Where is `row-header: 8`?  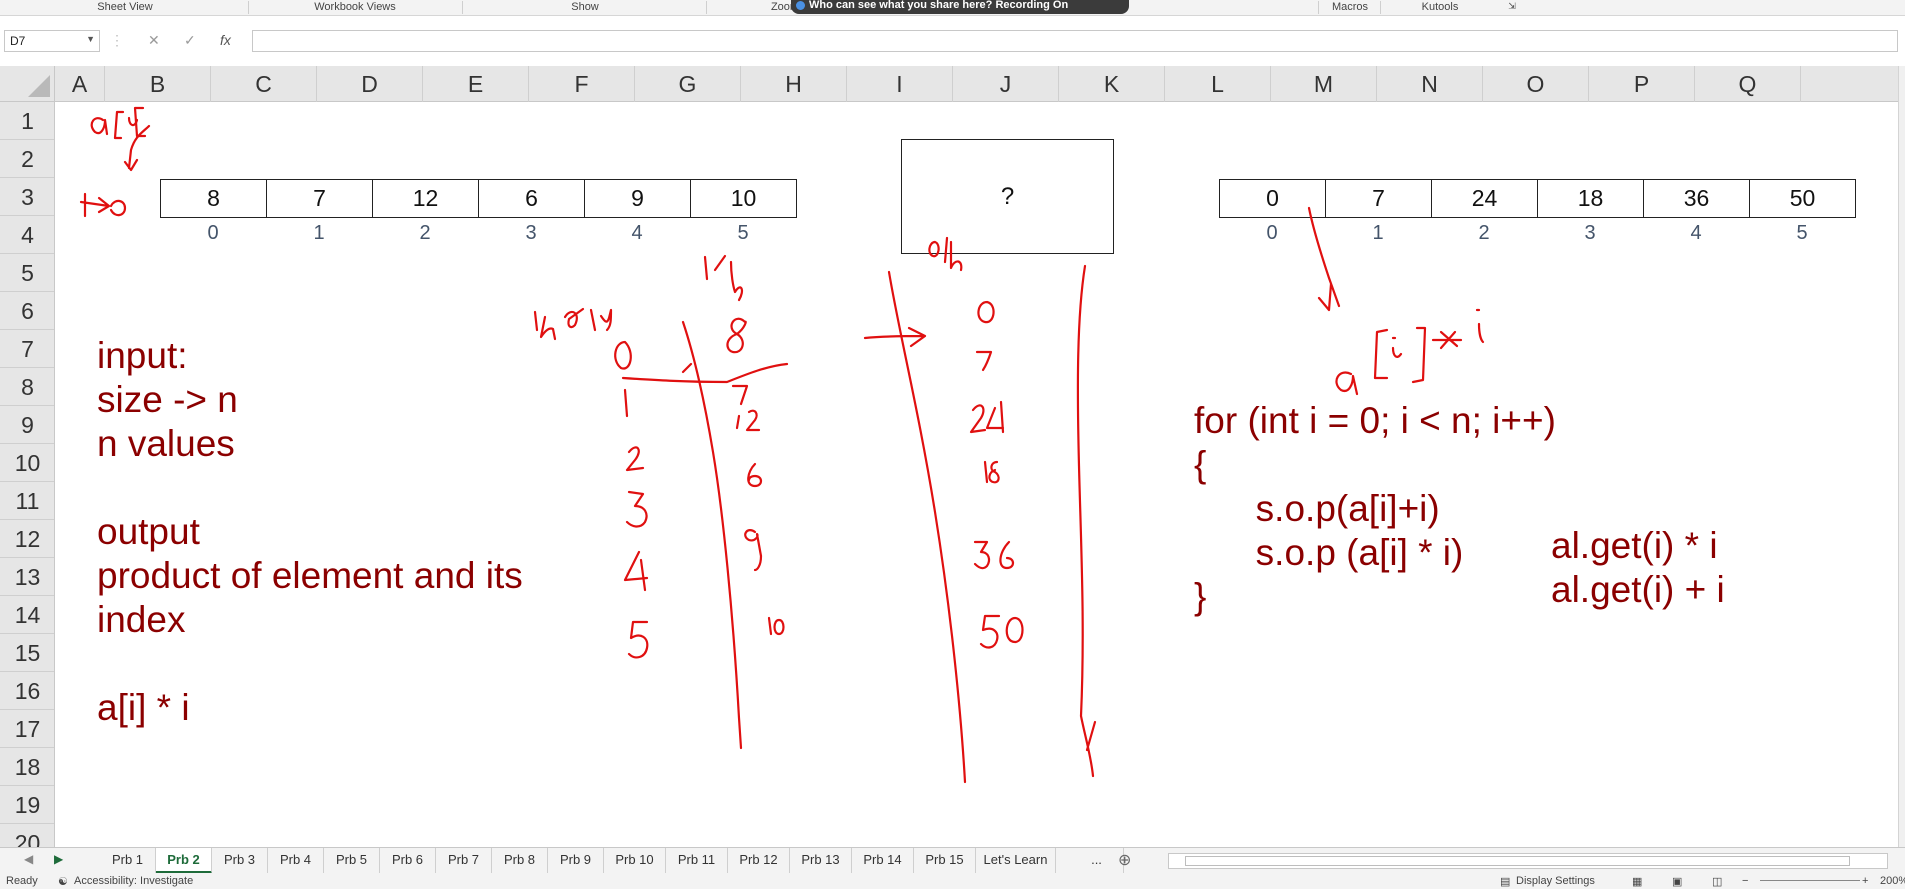 row-header: 8 is located at coordinates (27, 387).